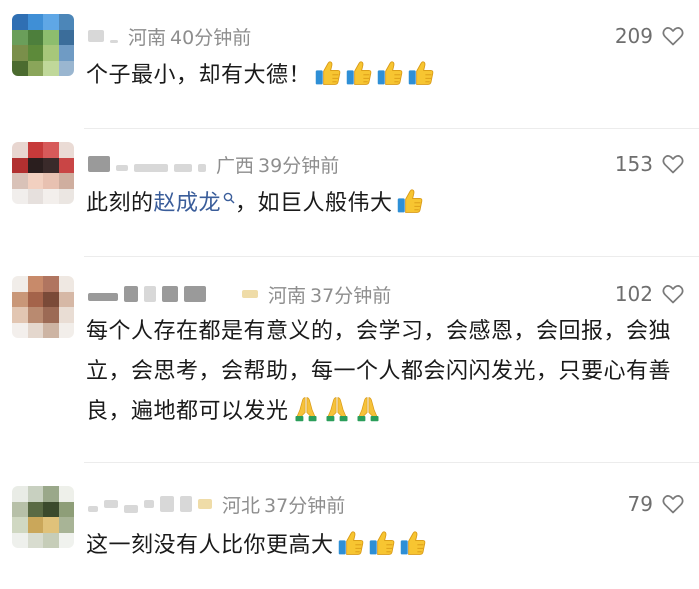 This screenshot has height=589, width=699. I want to click on like-count: 209, so click(633, 36).